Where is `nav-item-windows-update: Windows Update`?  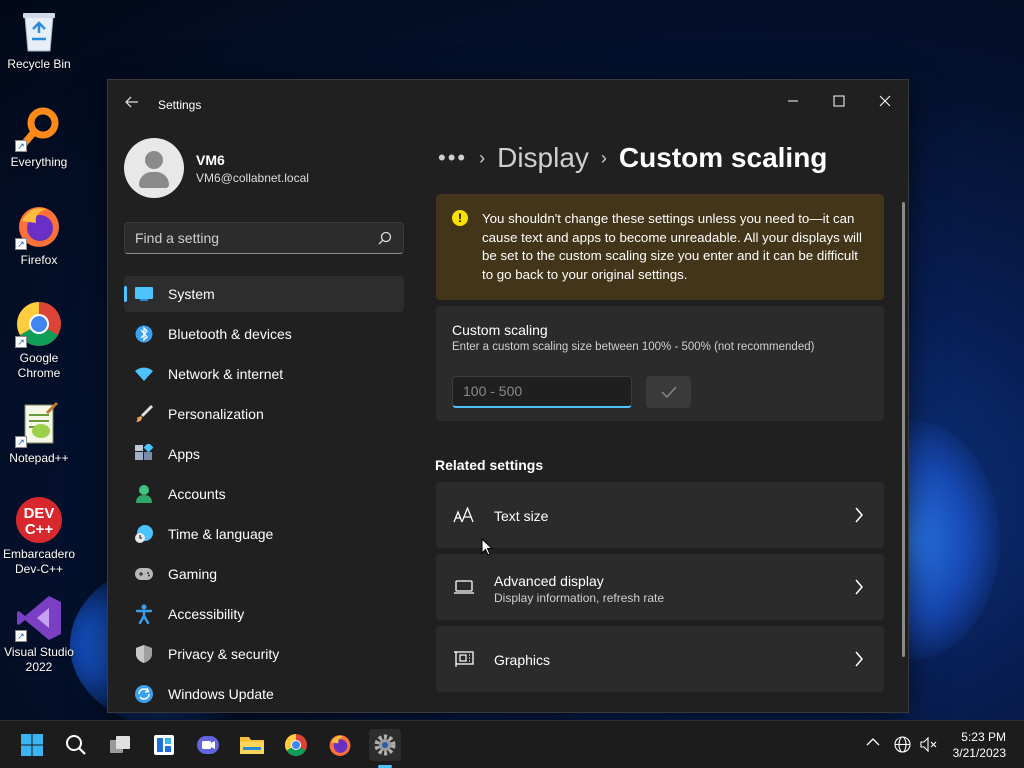 nav-item-windows-update: Windows Update is located at coordinates (264, 694).